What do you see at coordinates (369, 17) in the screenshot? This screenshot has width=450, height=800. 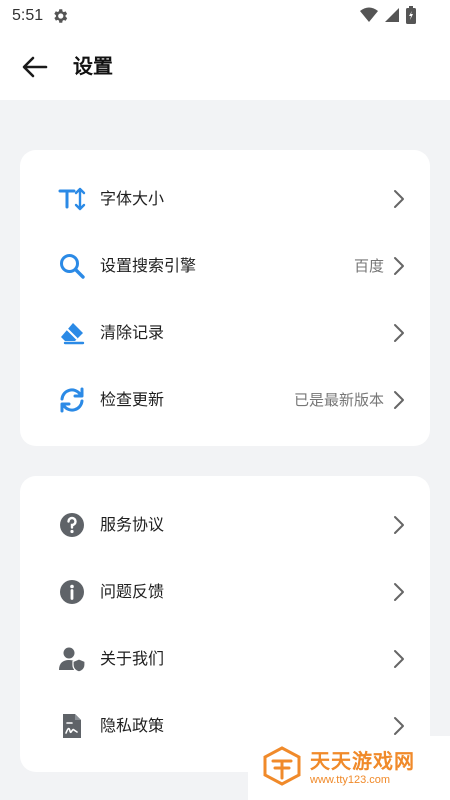 I see `wifi-icon` at bounding box center [369, 17].